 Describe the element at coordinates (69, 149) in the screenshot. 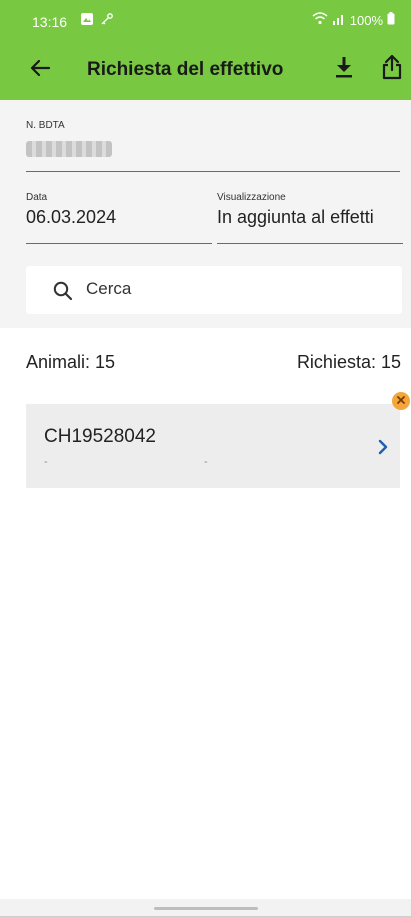

I see `bdta-value-redacted` at that location.